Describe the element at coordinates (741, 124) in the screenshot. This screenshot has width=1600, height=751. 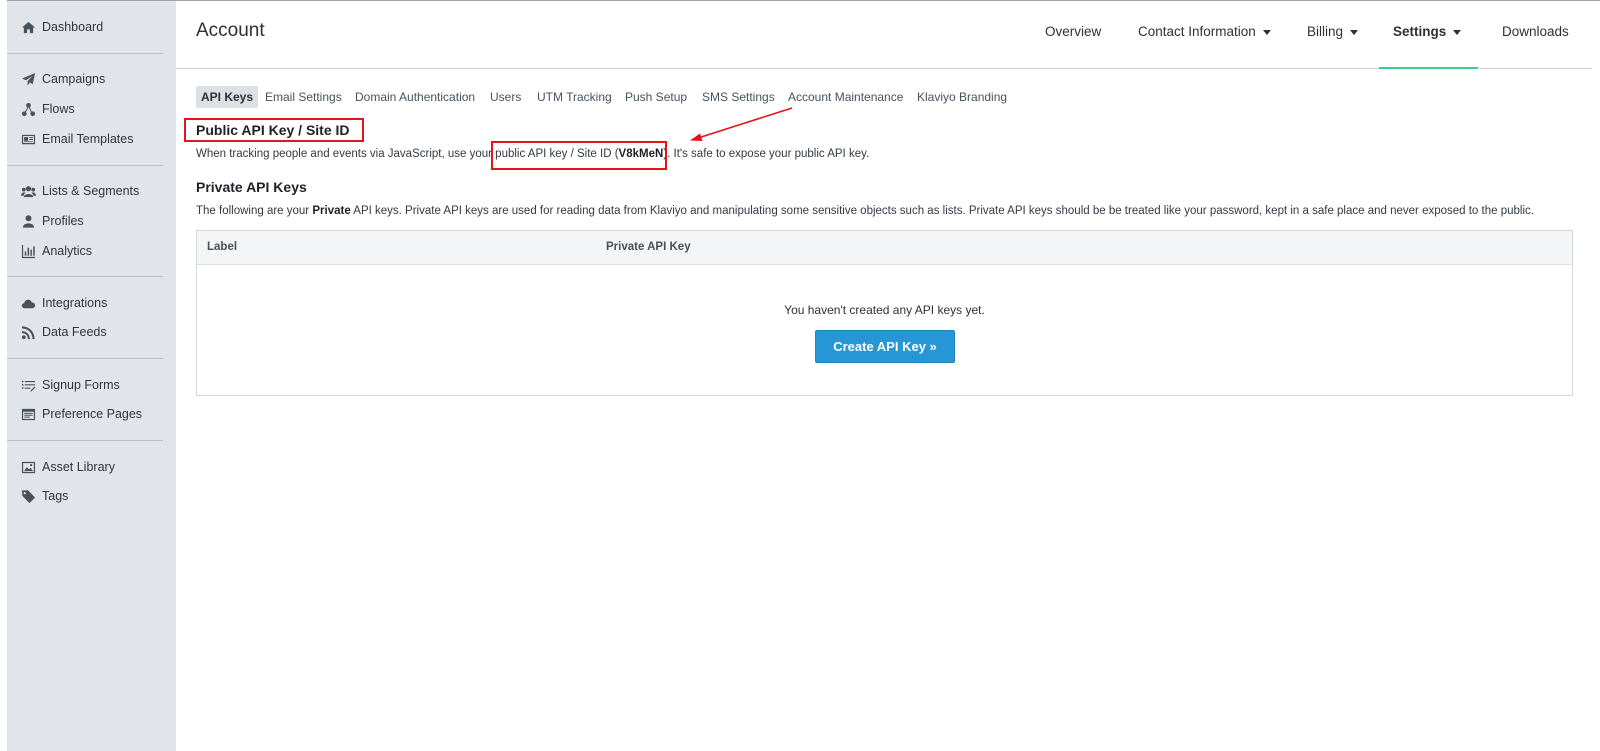
I see `annotation-arrow` at that location.